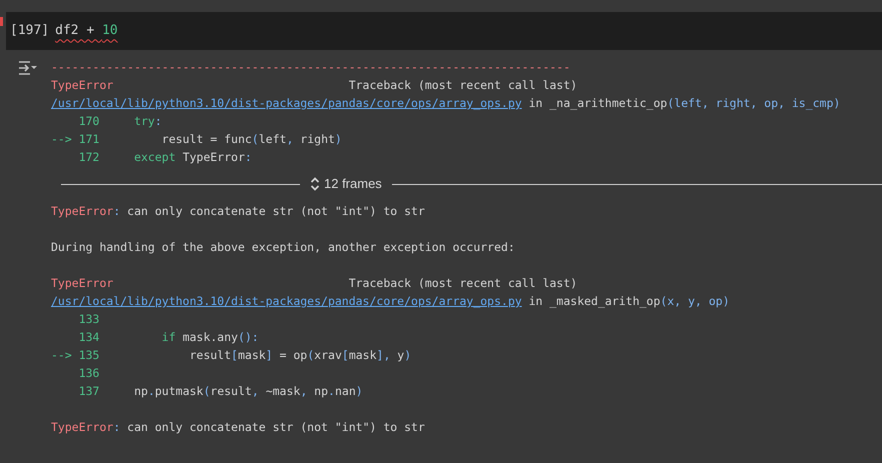 The width and height of the screenshot is (882, 463). I want to click on output-line: --> 135 result[mask] = op(xrav[mask], y), so click(231, 355).